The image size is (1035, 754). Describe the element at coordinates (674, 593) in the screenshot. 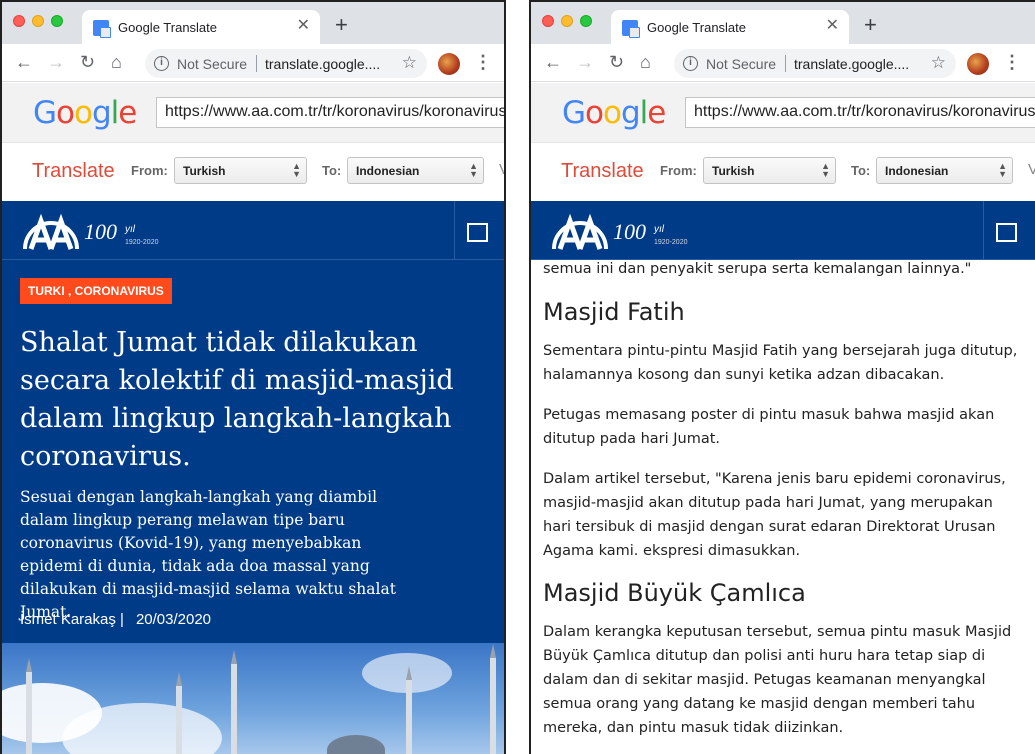

I see `section-heading-camlica: Masjid Büyük Çamlıca` at that location.